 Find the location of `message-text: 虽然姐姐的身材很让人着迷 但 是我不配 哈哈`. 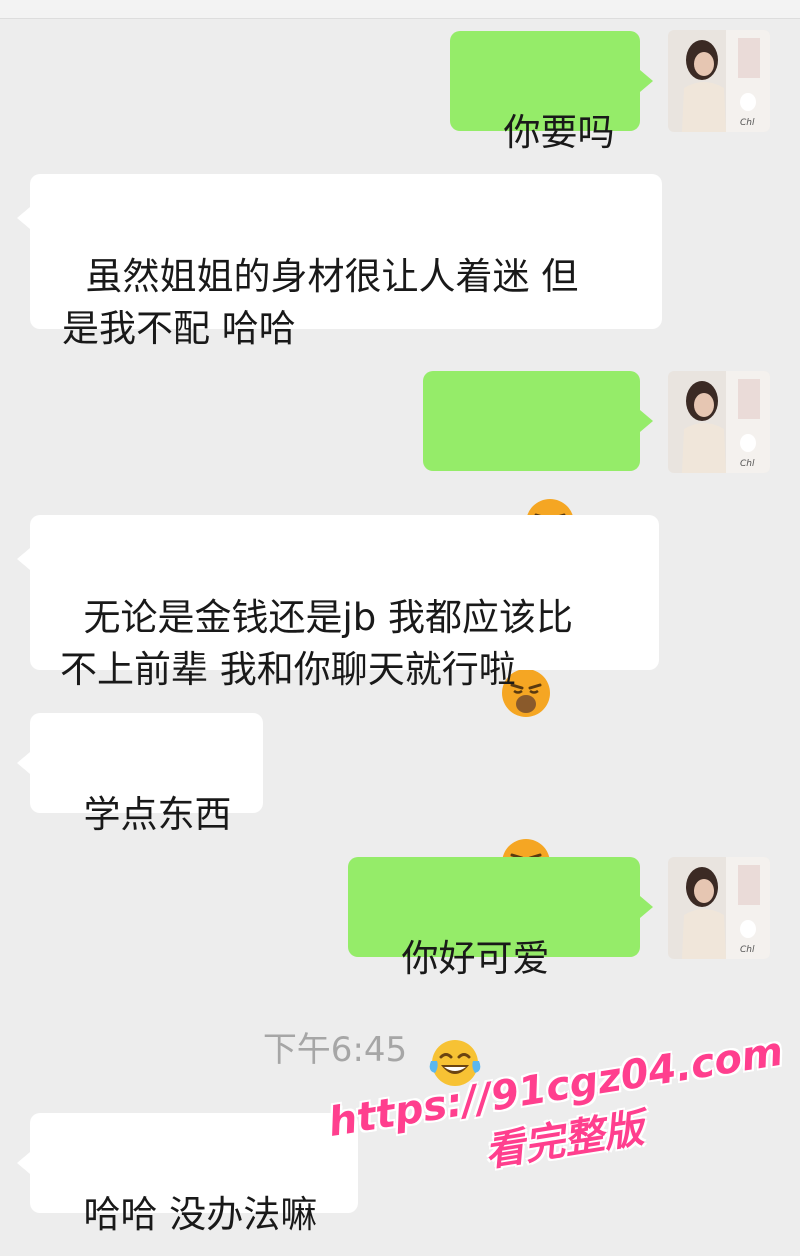

message-text: 虽然姐姐的身材很让人着迷 但 是我不配 哈哈 is located at coordinates (320, 302).